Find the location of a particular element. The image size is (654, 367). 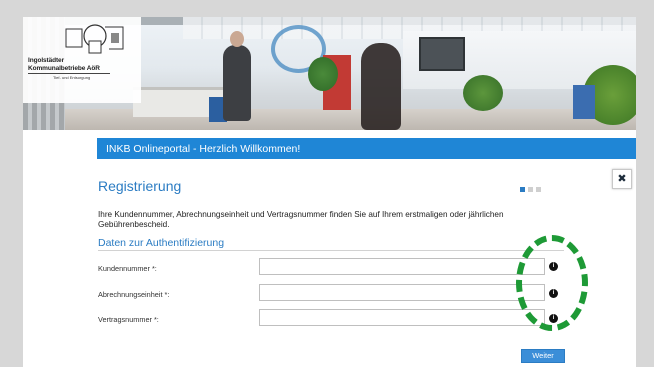

highlight-annotation is located at coordinates (552, 283).